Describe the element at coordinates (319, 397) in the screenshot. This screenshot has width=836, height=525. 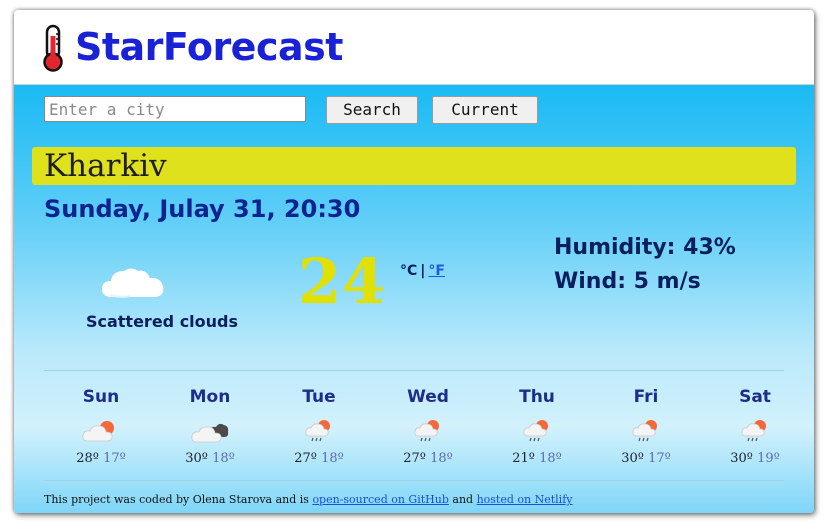
I see `forecast-day-name: Tue` at that location.